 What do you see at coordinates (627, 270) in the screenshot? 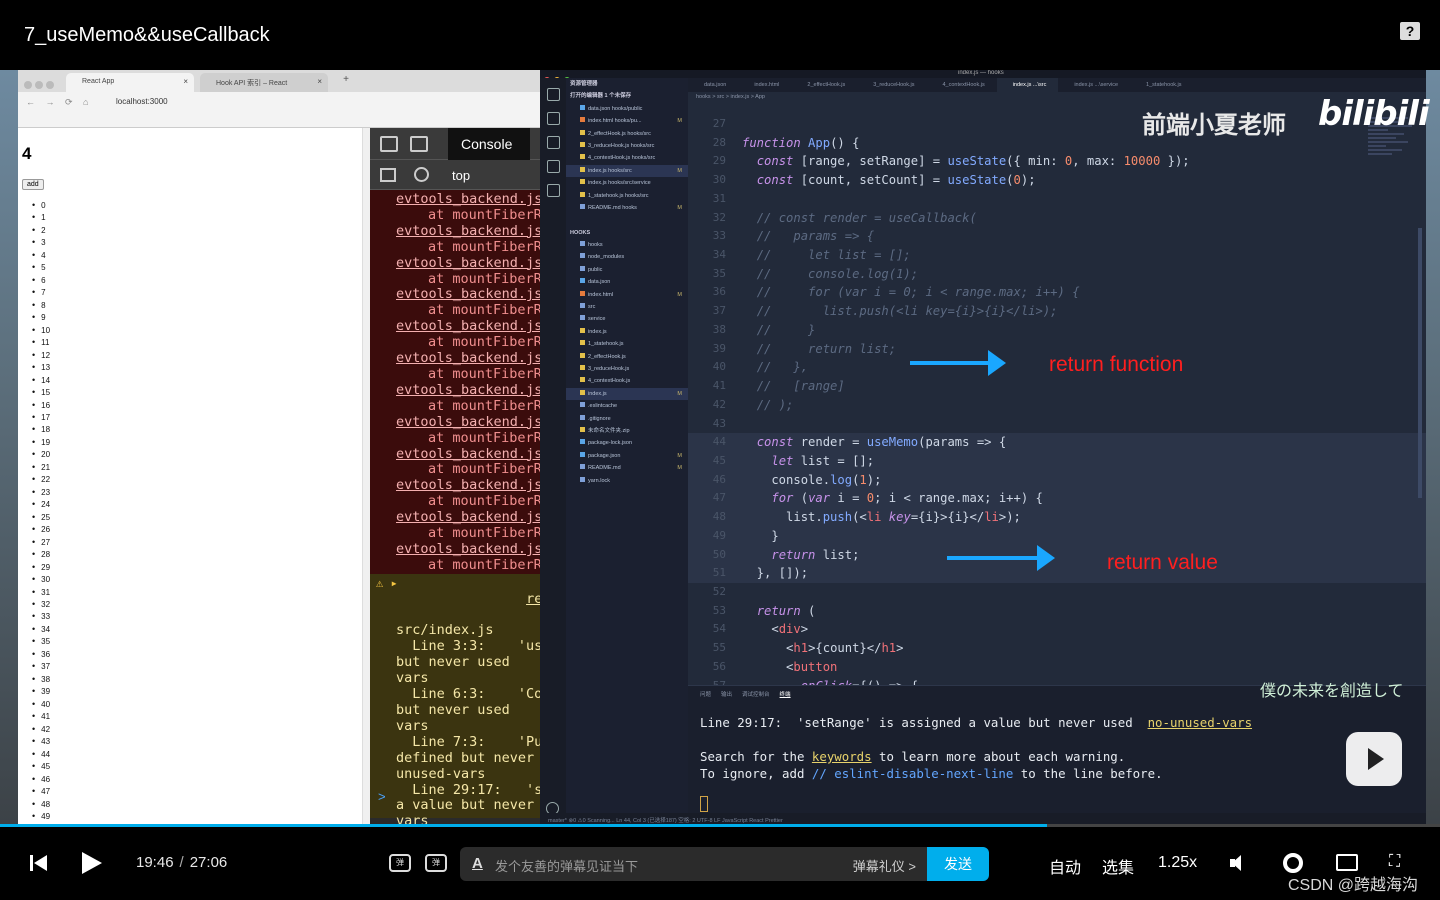
I see `explorer-item: public` at bounding box center [627, 270].